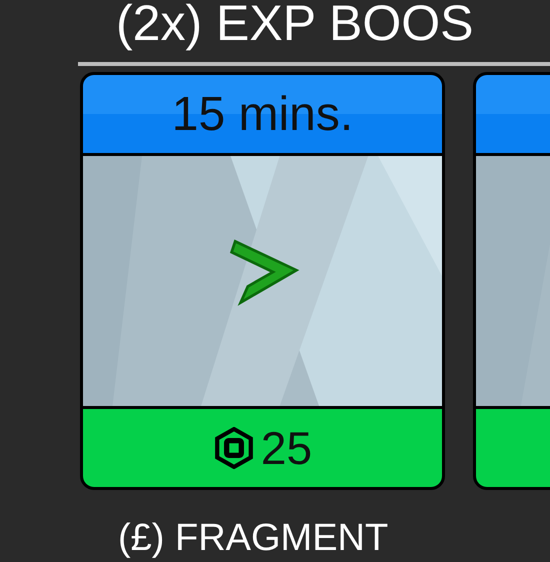  I want to click on section-title: (£) FRAGMENT, so click(252, 538).